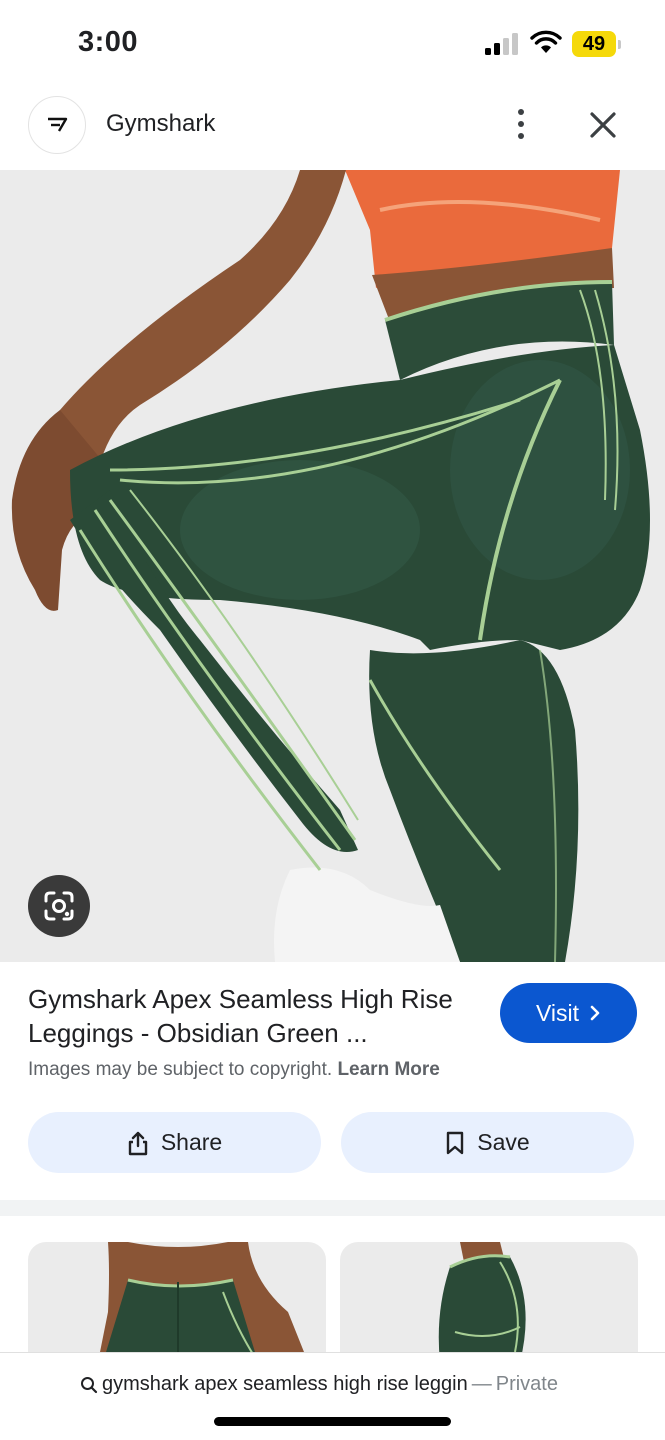 This screenshot has height=1440, width=665. I want to click on share-label: Share, so click(191, 1142).